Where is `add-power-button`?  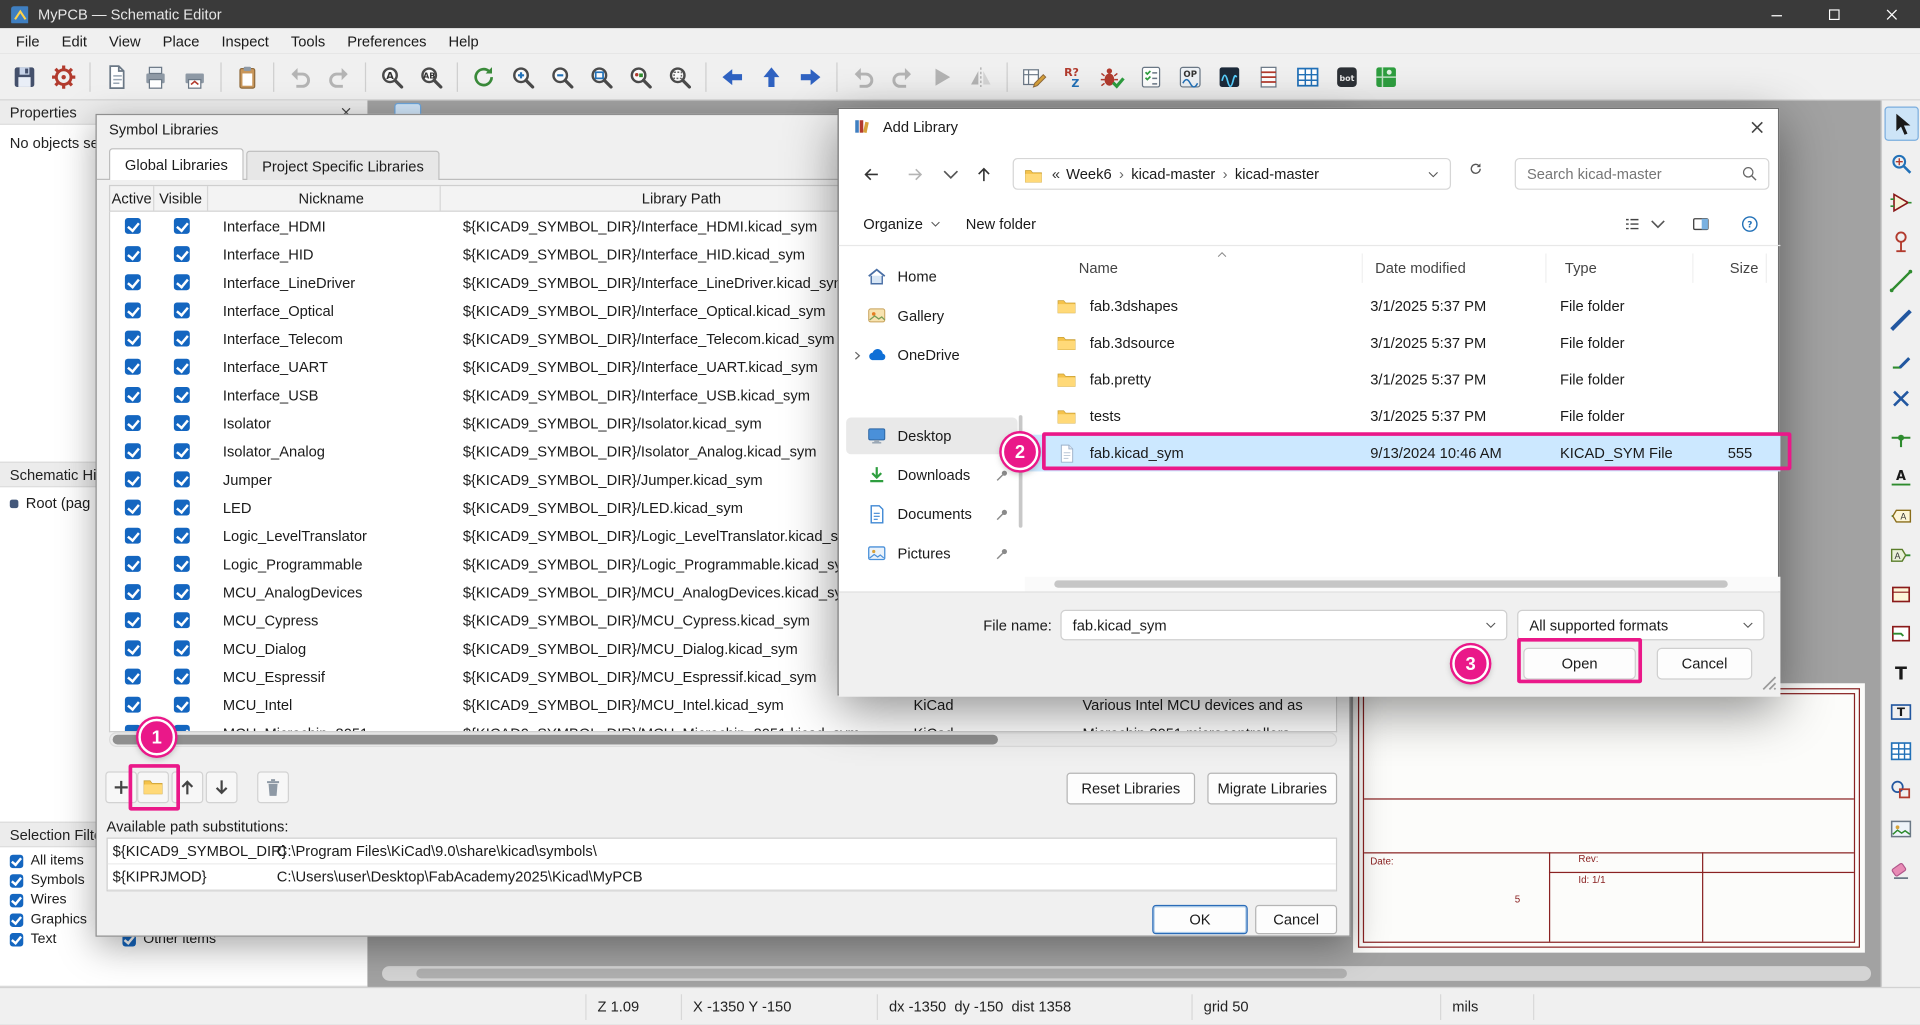
add-power-button is located at coordinates (1901, 241).